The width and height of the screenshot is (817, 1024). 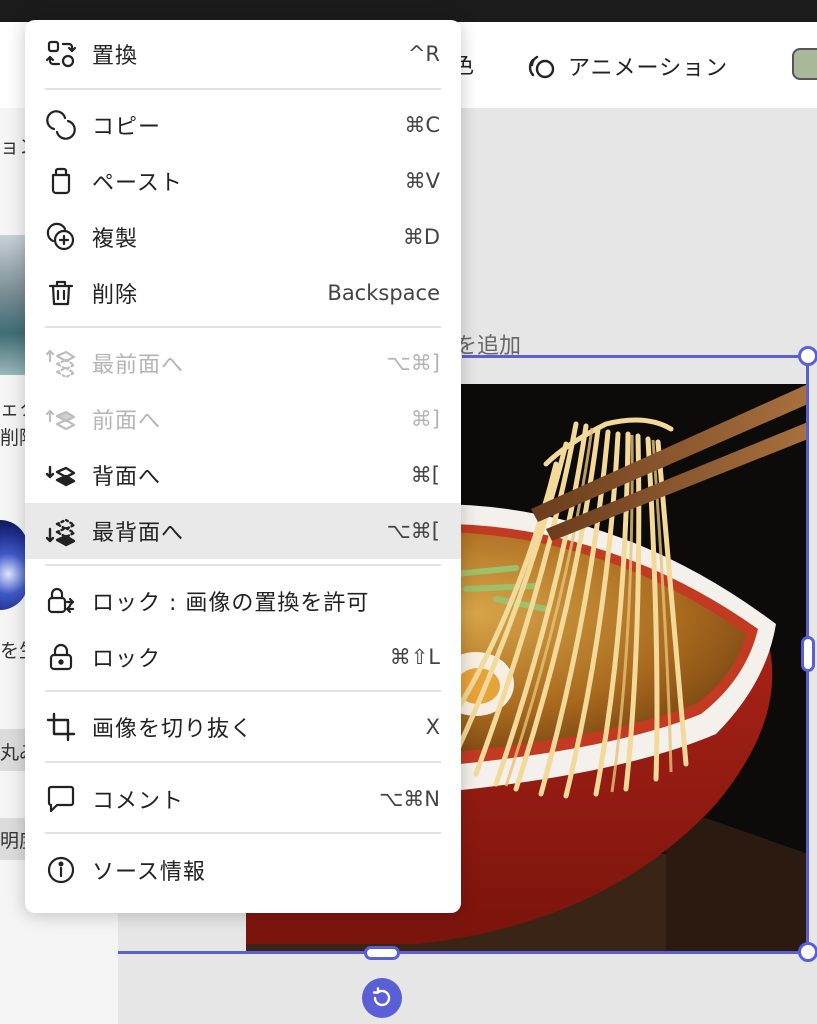 I want to click on menu-item-label: 置換, so click(x=115, y=56).